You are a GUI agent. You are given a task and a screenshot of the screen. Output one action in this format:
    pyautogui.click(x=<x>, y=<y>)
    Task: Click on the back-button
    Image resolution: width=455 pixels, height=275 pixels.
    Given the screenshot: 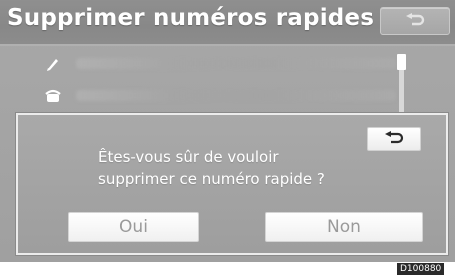 What is the action you would take?
    pyautogui.click(x=415, y=21)
    